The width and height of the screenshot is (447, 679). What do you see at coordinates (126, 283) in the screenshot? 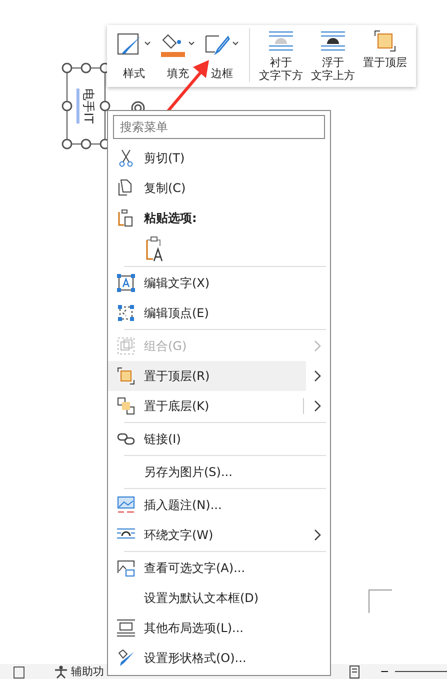
I see `text-box-icon` at bounding box center [126, 283].